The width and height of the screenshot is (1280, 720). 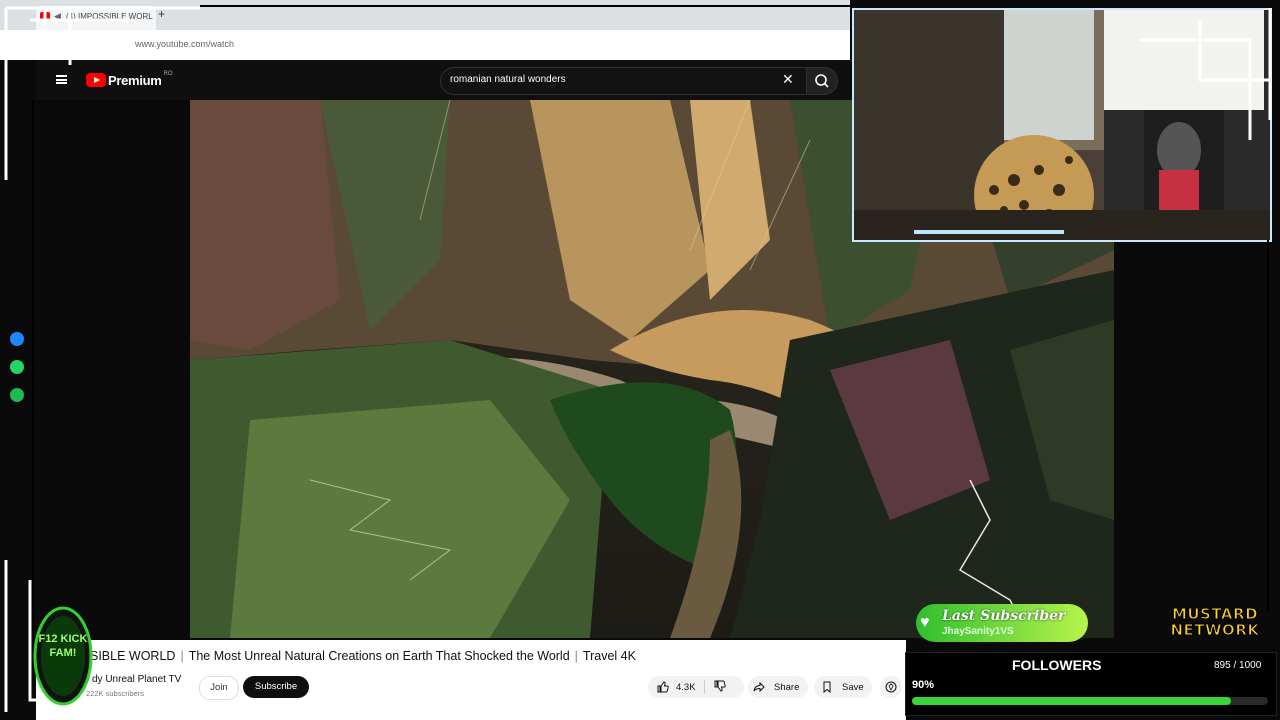 What do you see at coordinates (923, 685) in the screenshot?
I see `followers-percent: 90%` at bounding box center [923, 685].